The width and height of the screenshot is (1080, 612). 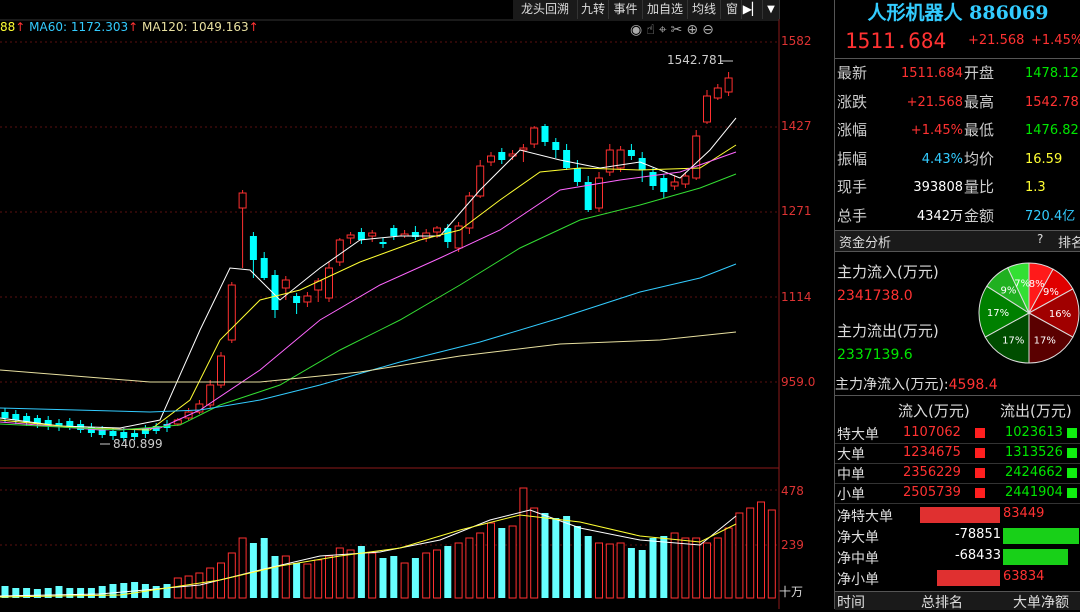 What do you see at coordinates (875, 355) in the screenshot?
I see `main-outflow-value: 2337139.6` at bounding box center [875, 355].